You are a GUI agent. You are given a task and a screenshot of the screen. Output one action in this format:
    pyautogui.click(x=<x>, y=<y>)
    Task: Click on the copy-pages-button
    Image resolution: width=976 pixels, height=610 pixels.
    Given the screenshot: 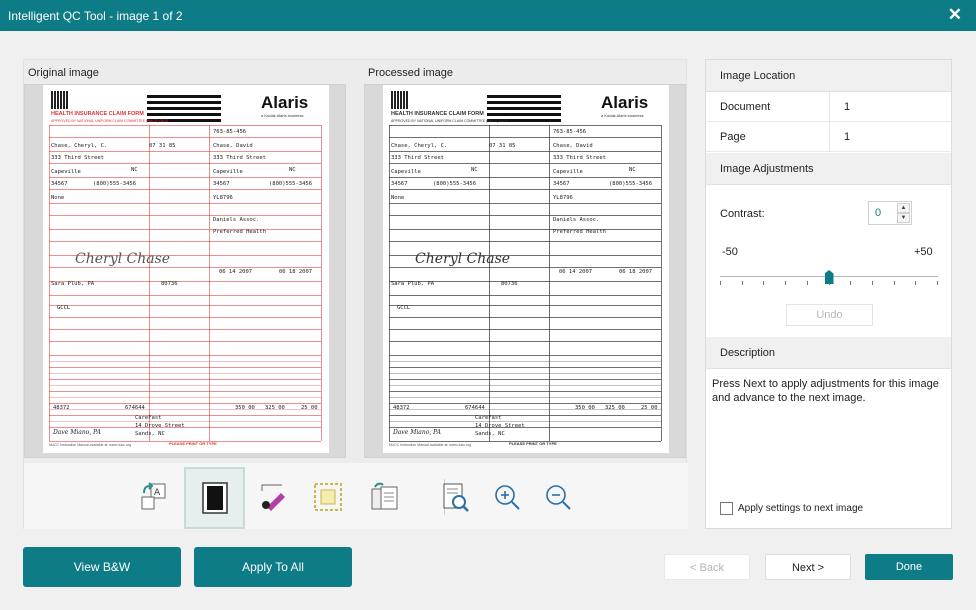 What is the action you would take?
    pyautogui.click(x=385, y=497)
    